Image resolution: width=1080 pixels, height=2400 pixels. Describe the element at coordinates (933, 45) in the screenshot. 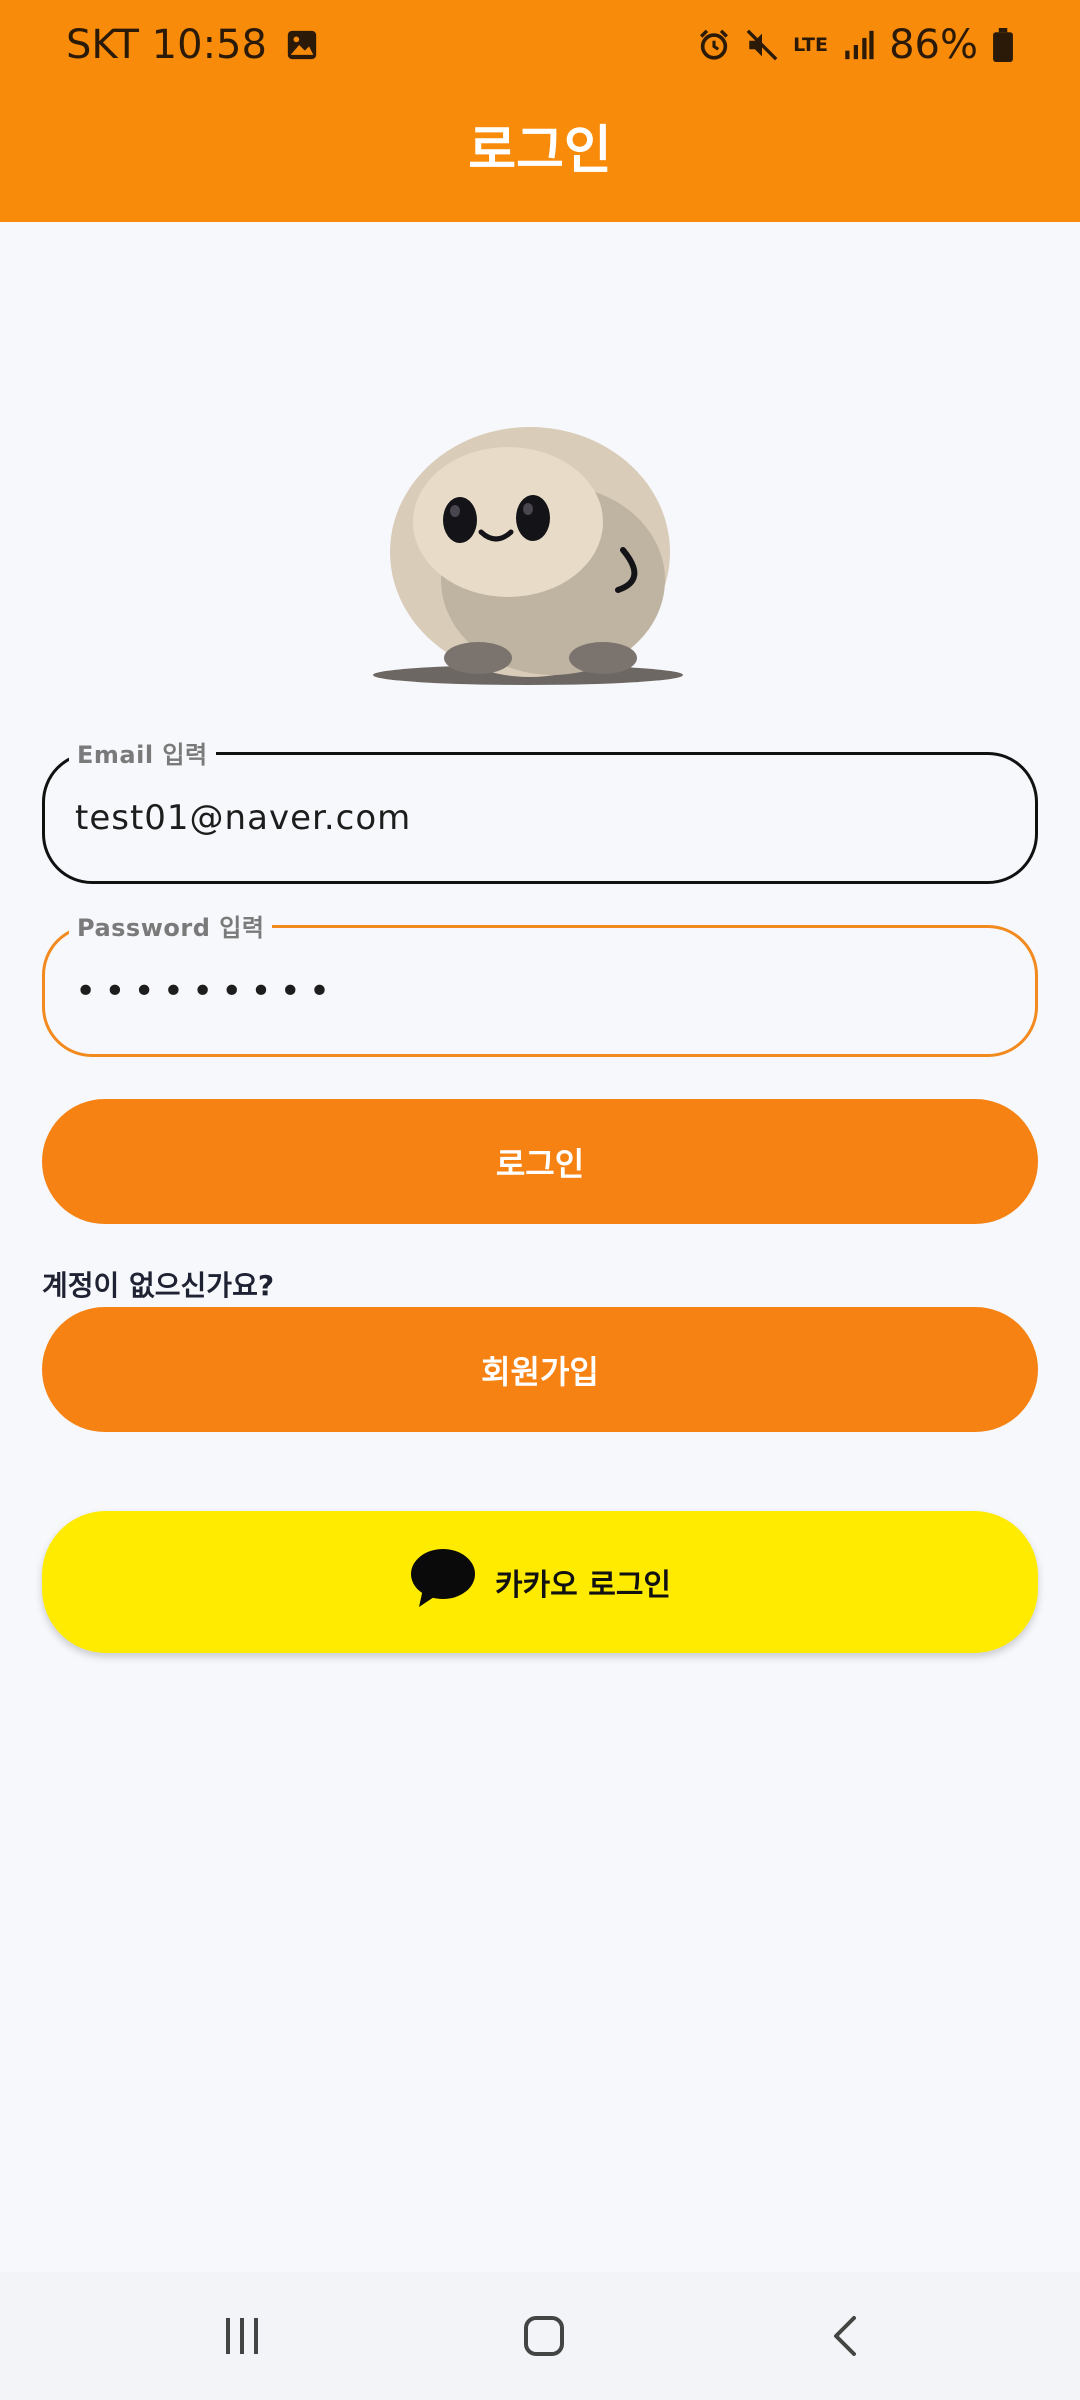

I see `battery-level: 86%` at that location.